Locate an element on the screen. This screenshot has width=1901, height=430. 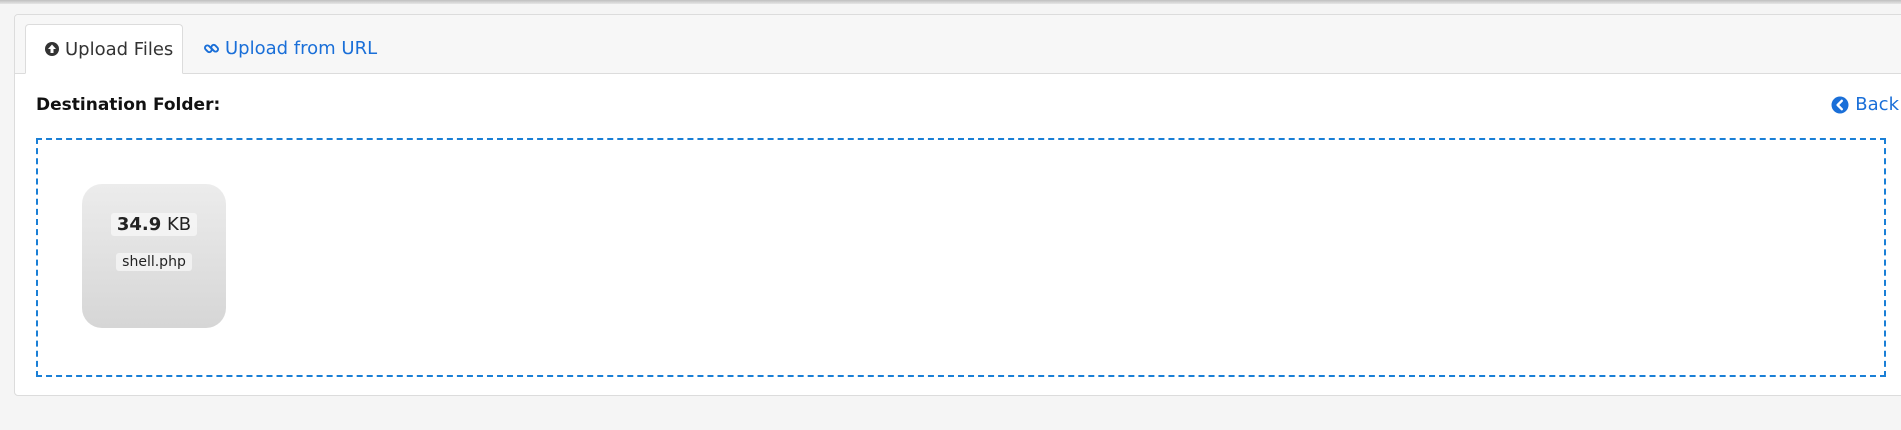
file-size-value: 34.9 is located at coordinates (139, 224).